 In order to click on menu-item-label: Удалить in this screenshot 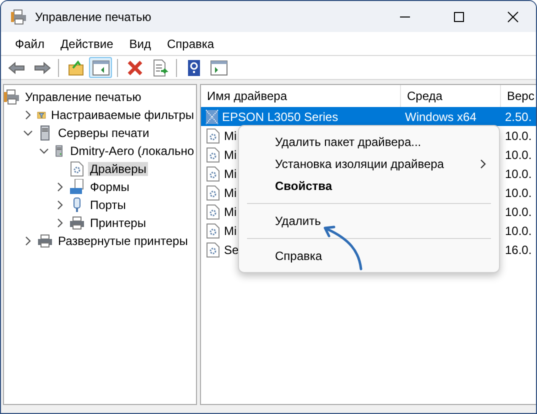, I will do `click(298, 221)`.